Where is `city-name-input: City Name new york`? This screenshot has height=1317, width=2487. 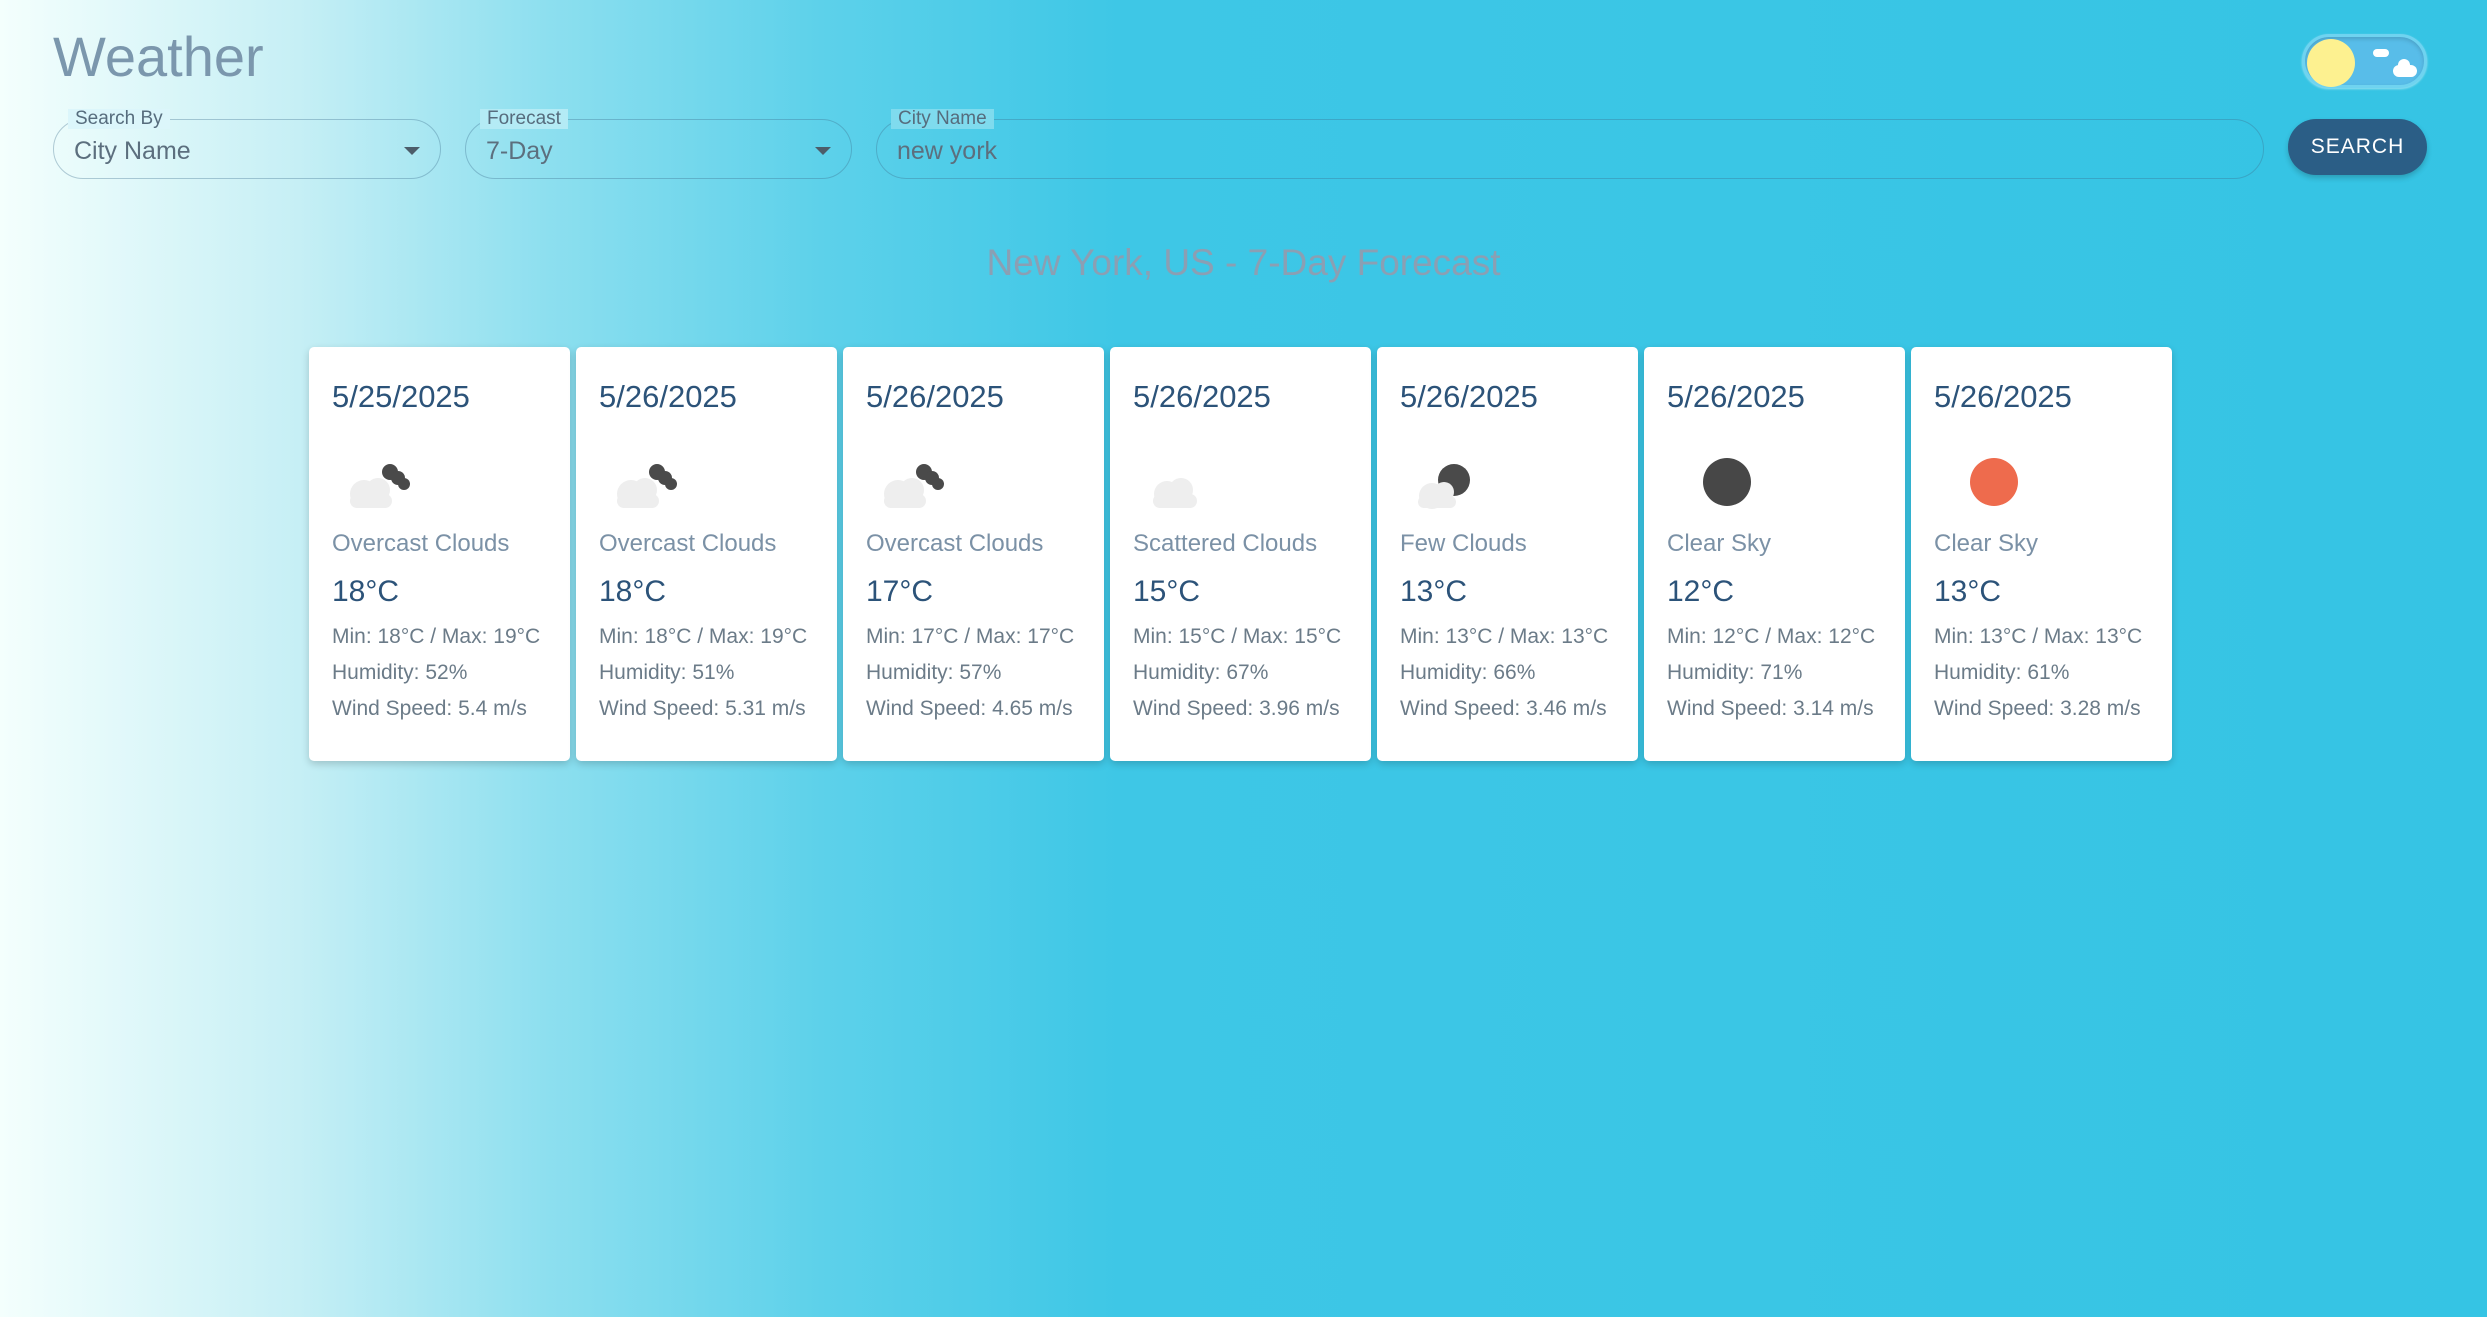 city-name-input: City Name new york is located at coordinates (1570, 144).